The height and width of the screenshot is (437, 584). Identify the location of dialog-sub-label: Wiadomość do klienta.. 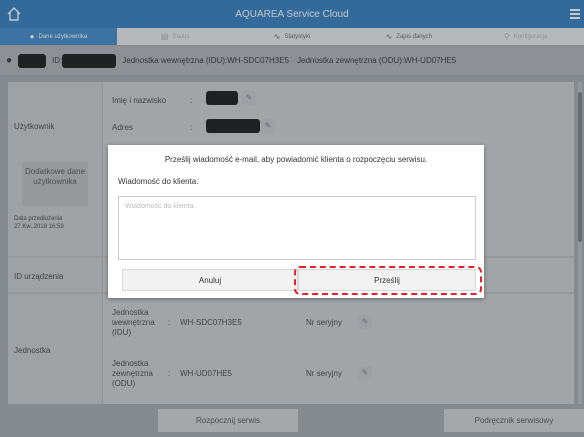
(158, 181).